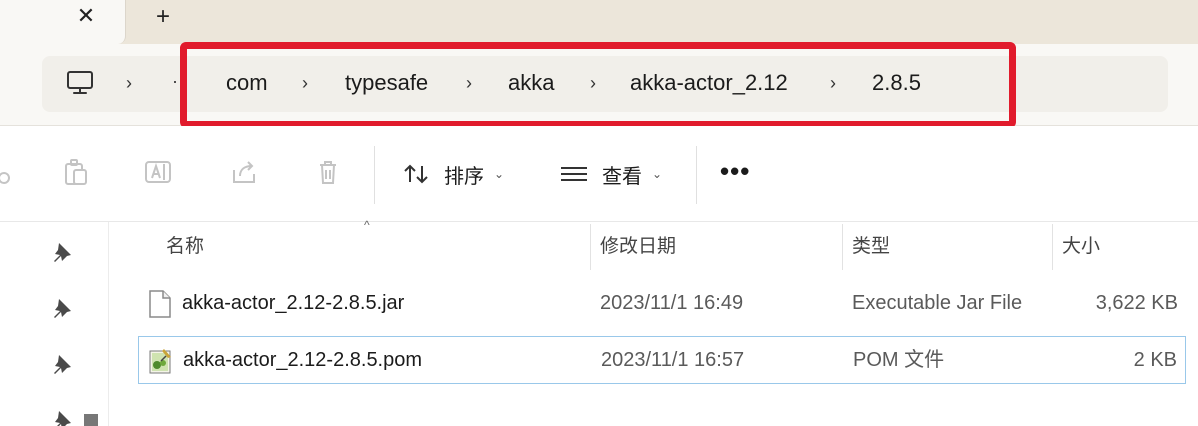 This screenshot has width=1198, height=426. I want to click on rename-icon, so click(158, 172).